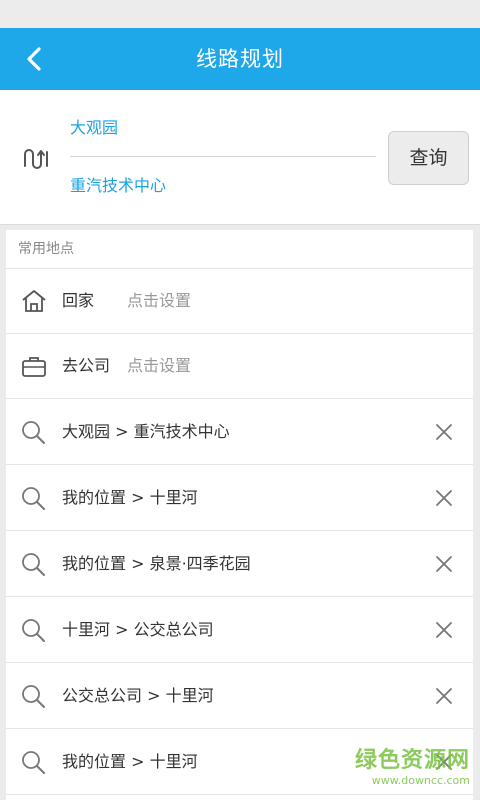 This screenshot has width=480, height=800. Describe the element at coordinates (156, 563) in the screenshot. I see `history-route-text: 我的位置 > 泉景·四季花园` at that location.